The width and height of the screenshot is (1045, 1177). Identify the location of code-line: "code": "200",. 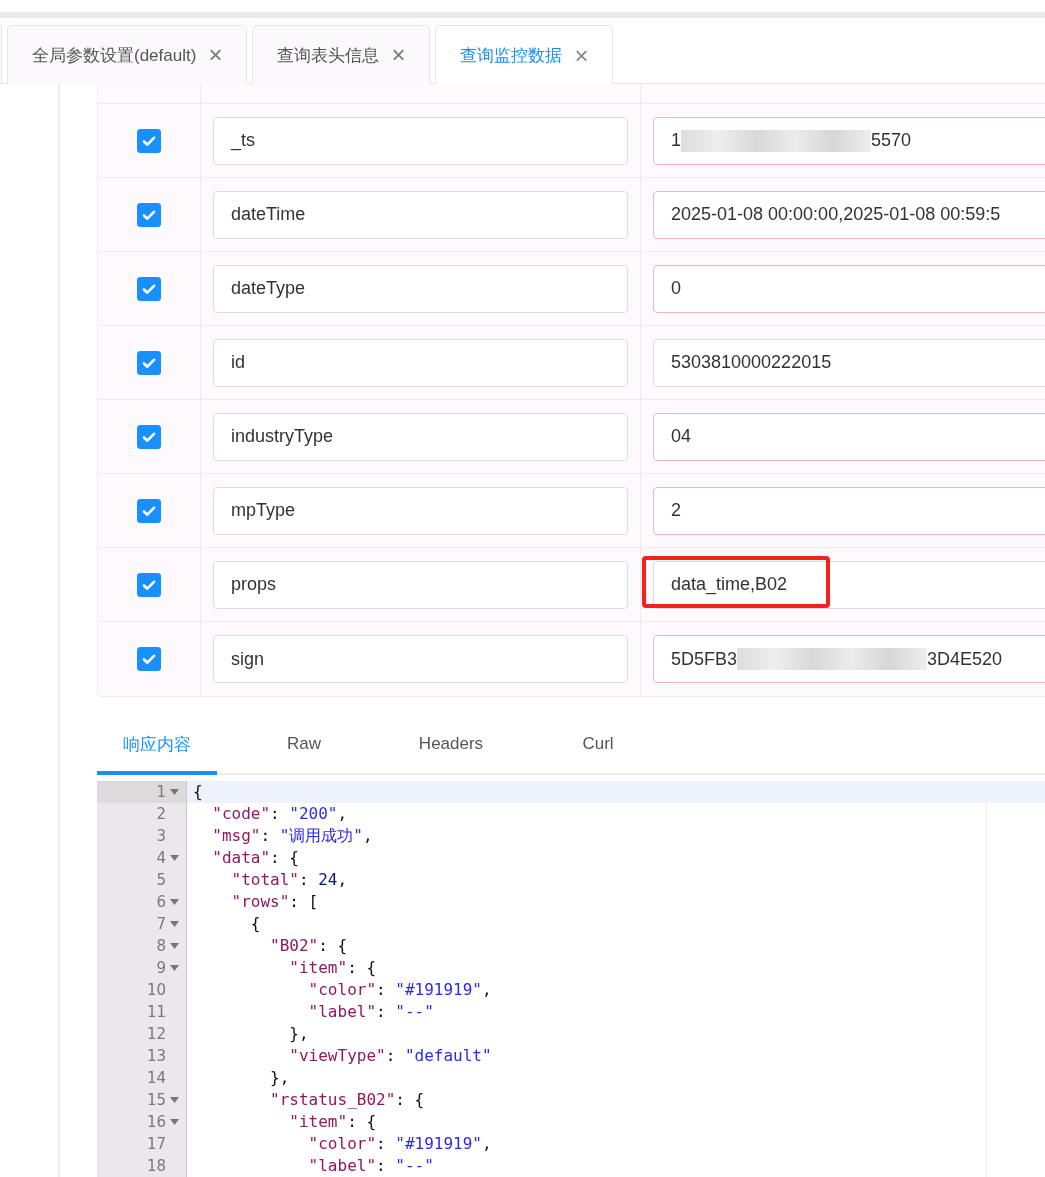
(280, 814).